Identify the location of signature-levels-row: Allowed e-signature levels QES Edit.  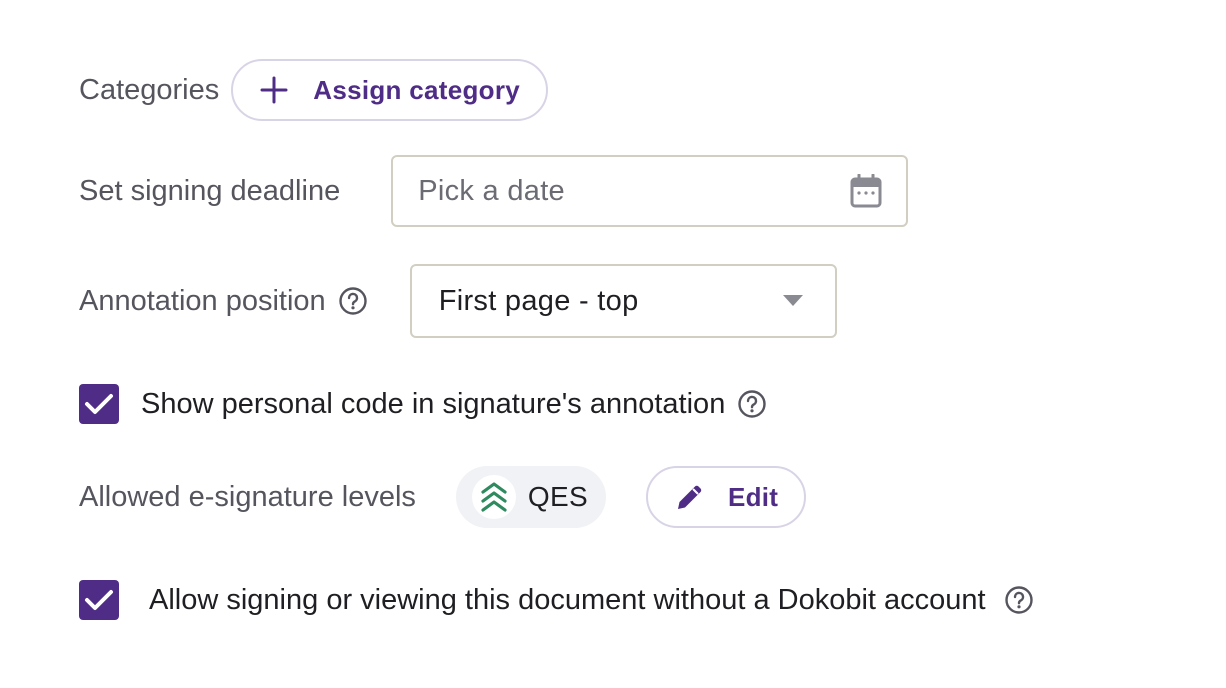
(443, 497).